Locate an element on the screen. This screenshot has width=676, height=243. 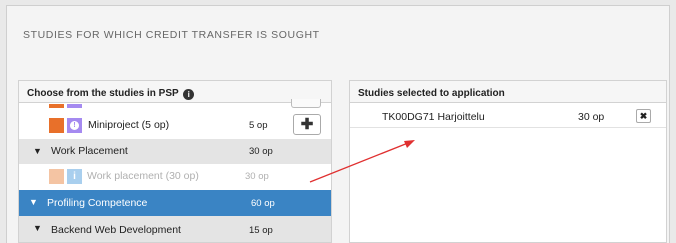
info-square-icon: i is located at coordinates (74, 176).